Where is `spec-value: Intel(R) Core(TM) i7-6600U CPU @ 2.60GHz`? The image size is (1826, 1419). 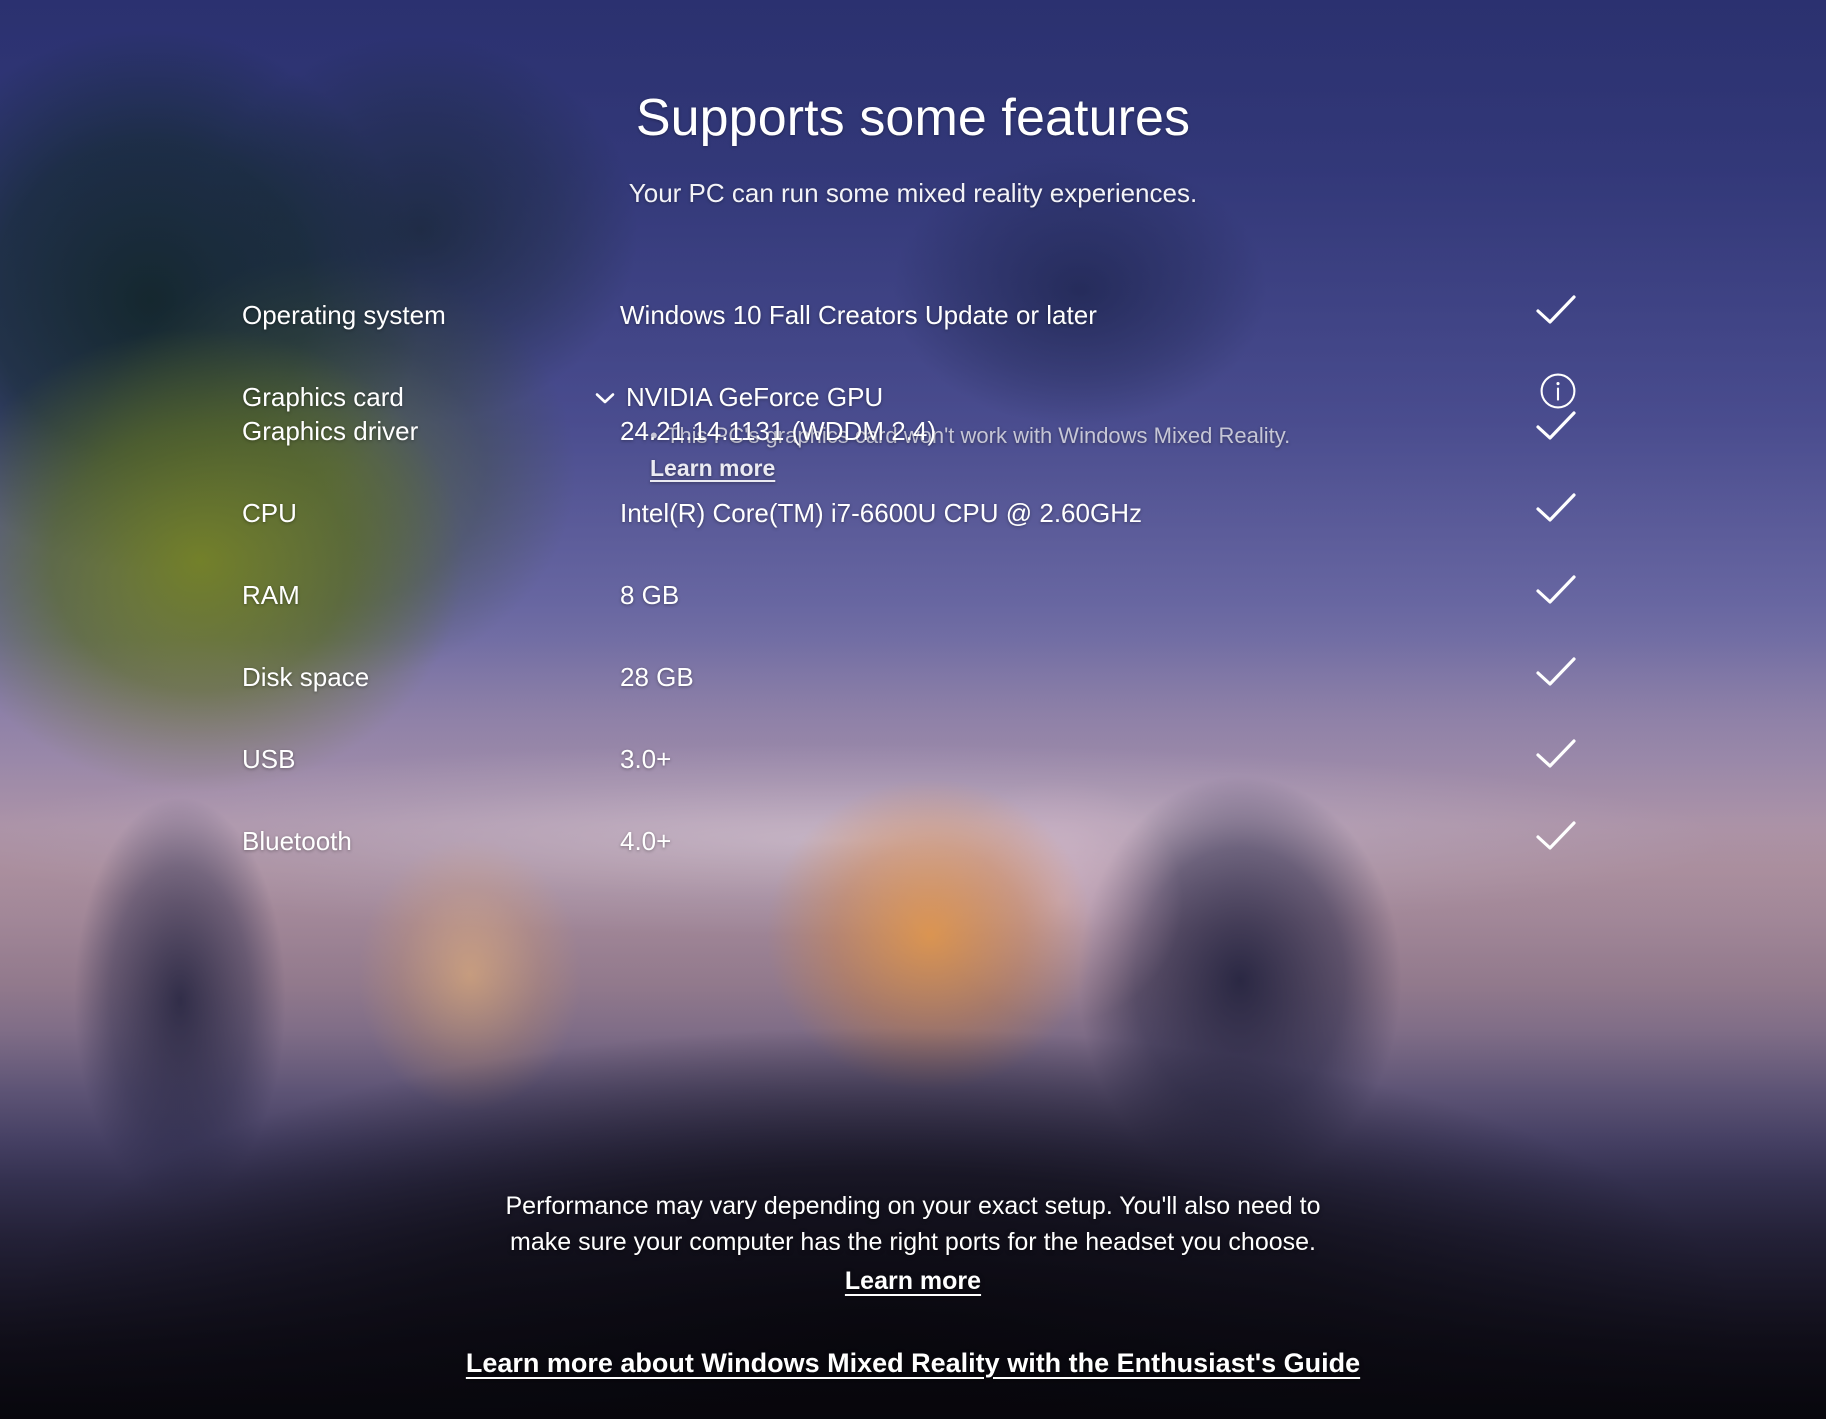 spec-value: Intel(R) Core(TM) i7-6600U CPU @ 2.60GHz is located at coordinates (881, 513).